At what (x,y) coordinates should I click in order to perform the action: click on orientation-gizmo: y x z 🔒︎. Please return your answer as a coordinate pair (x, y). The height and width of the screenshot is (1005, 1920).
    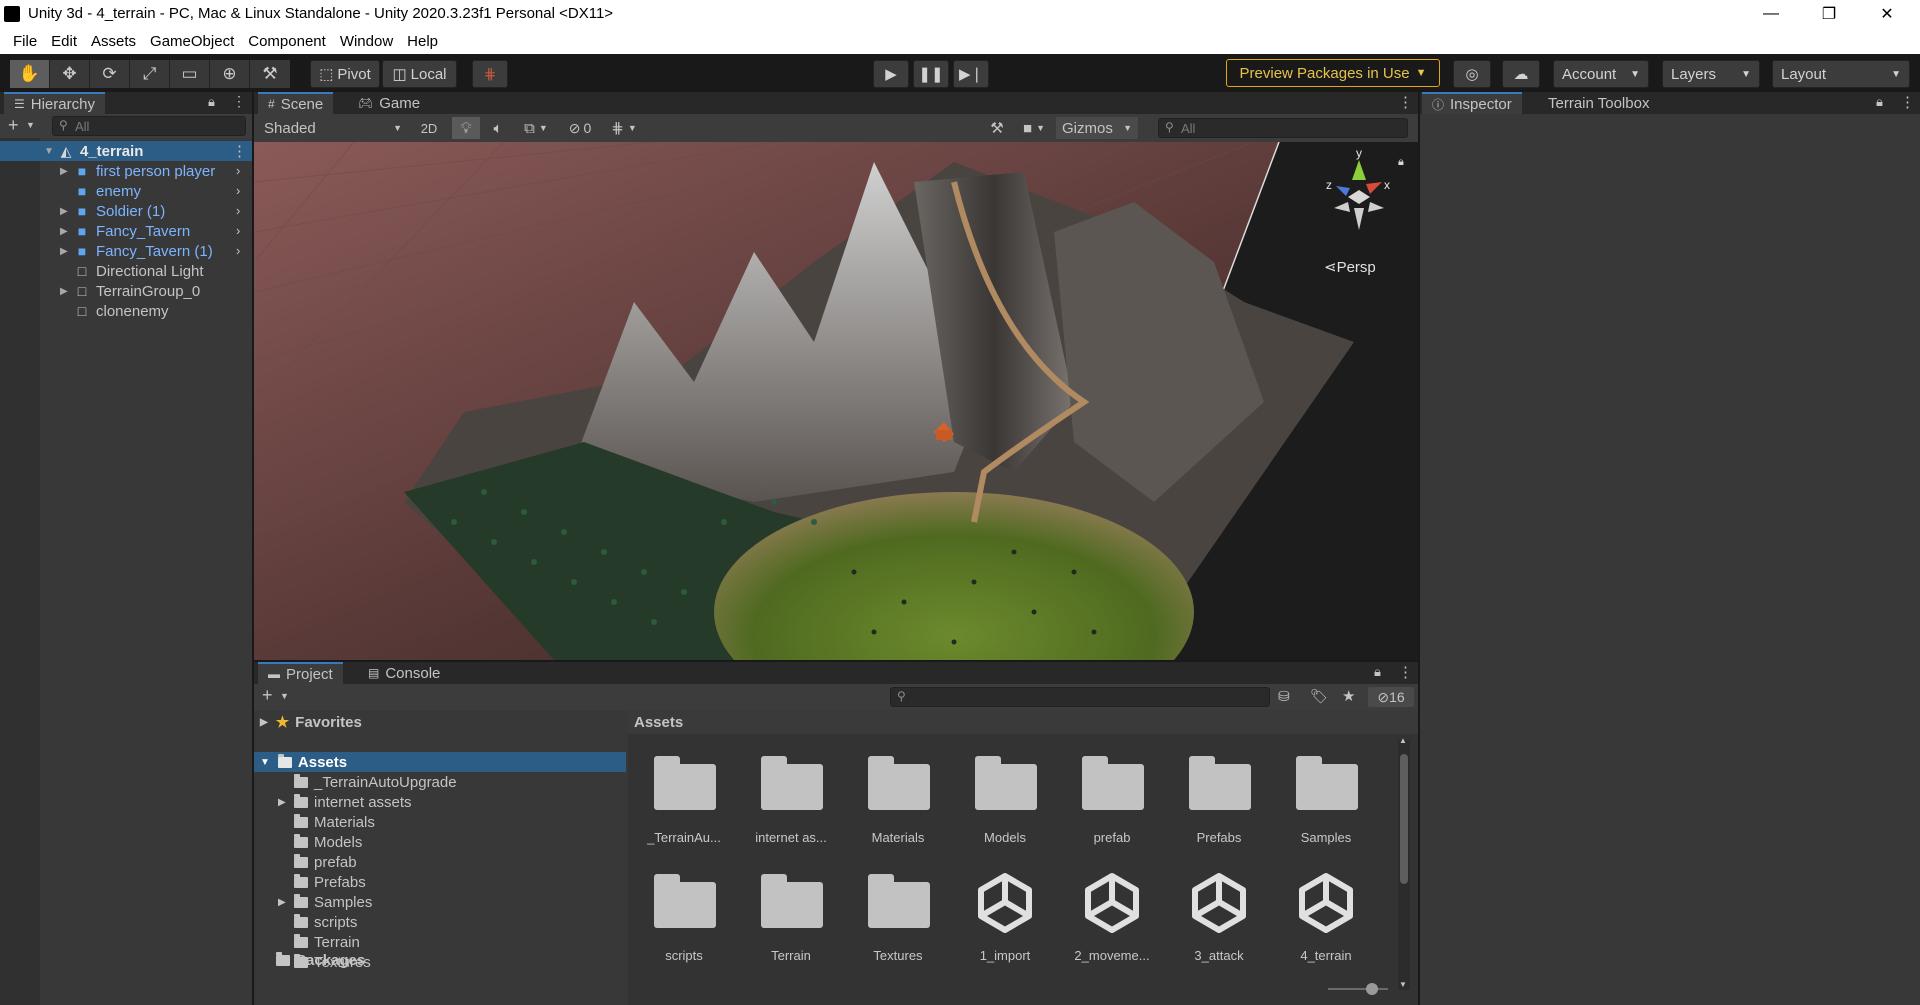
    Looking at the image, I should click on (1359, 197).